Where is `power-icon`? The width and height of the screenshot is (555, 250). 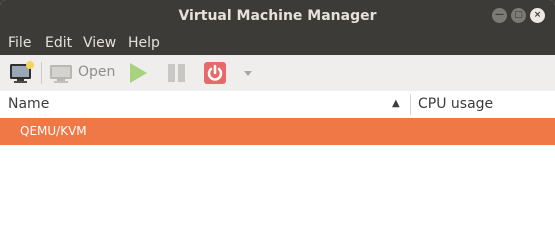
power-icon is located at coordinates (215, 73).